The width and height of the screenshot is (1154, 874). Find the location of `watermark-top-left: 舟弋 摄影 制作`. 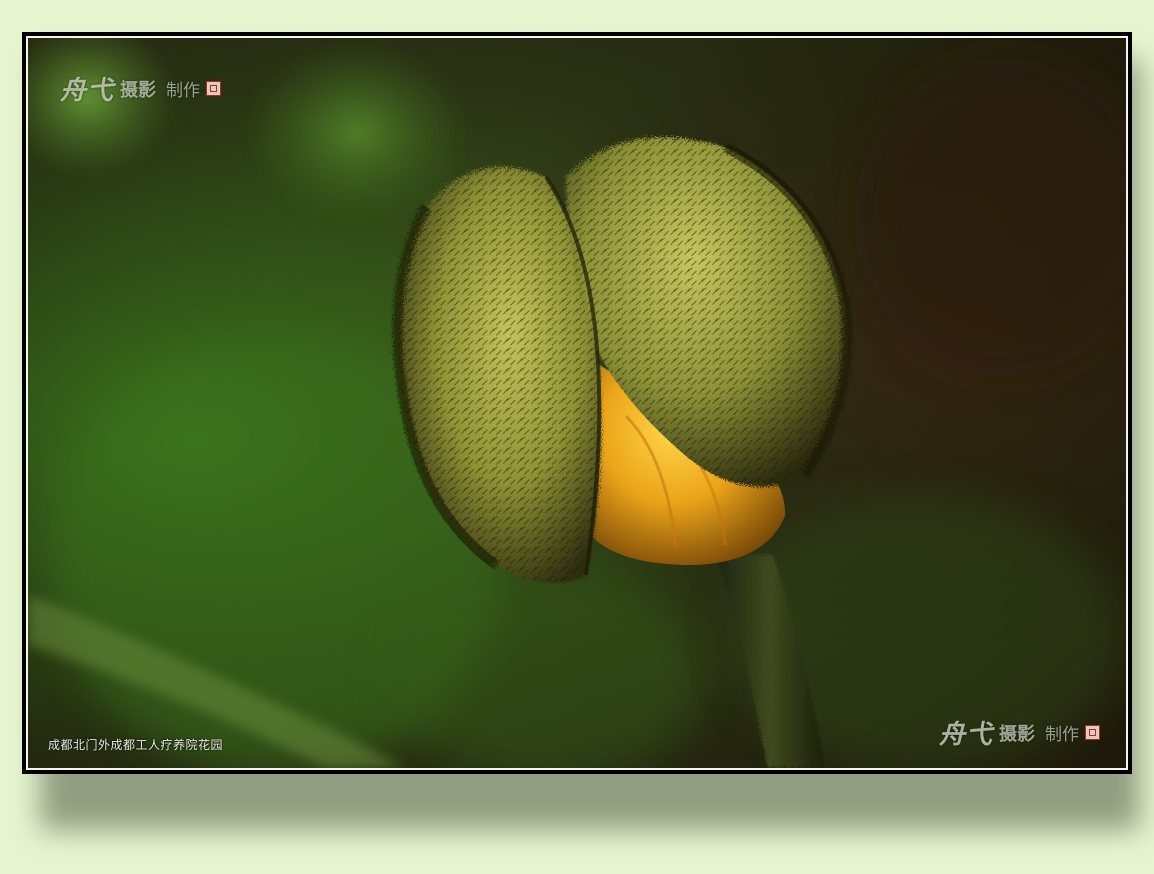

watermark-top-left: 舟弋 摄影 制作 is located at coordinates (141, 88).